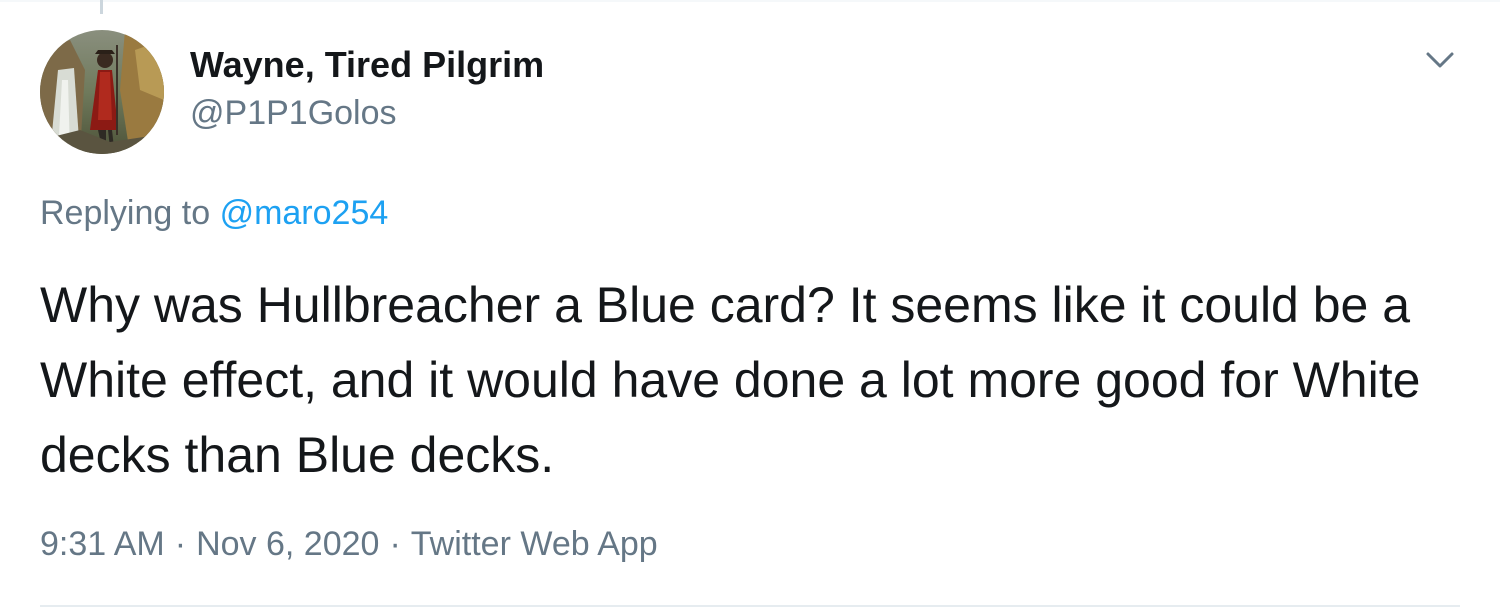 Image resolution: width=1500 pixels, height=609 pixels. What do you see at coordinates (750, 1) in the screenshot?
I see `top-border` at bounding box center [750, 1].